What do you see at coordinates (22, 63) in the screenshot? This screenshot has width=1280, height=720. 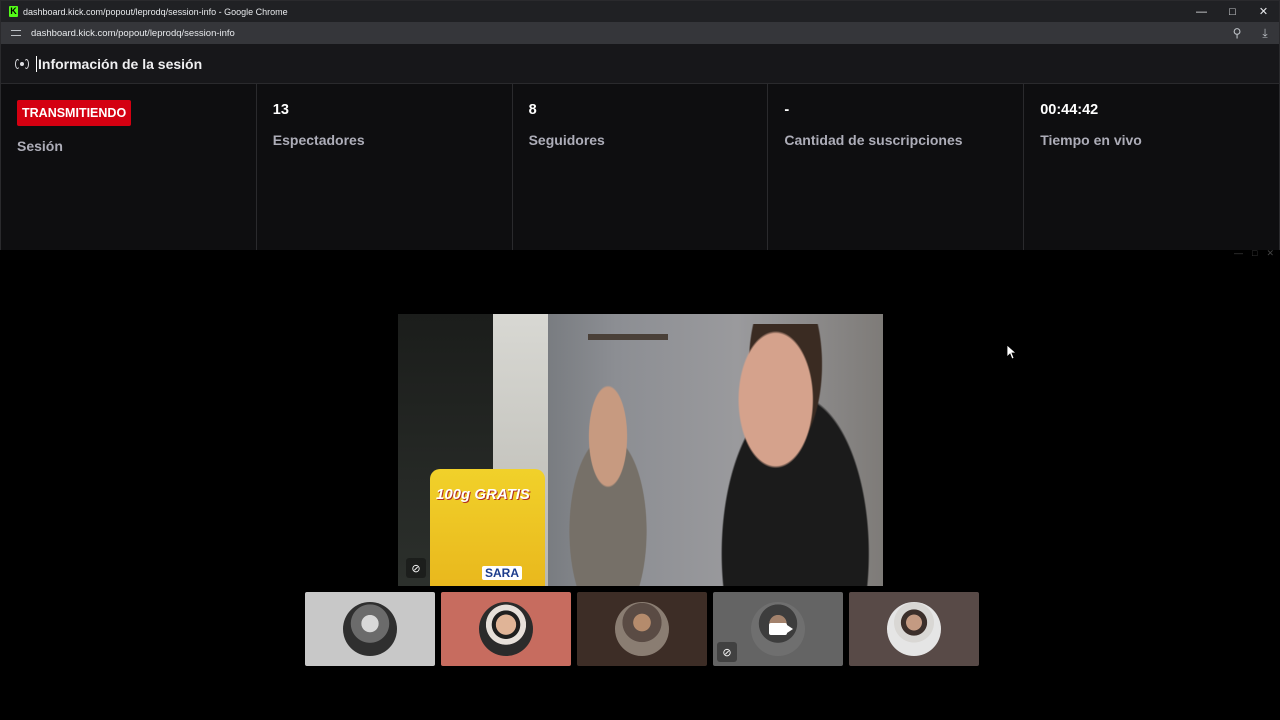 I see `broadcast-icon` at bounding box center [22, 63].